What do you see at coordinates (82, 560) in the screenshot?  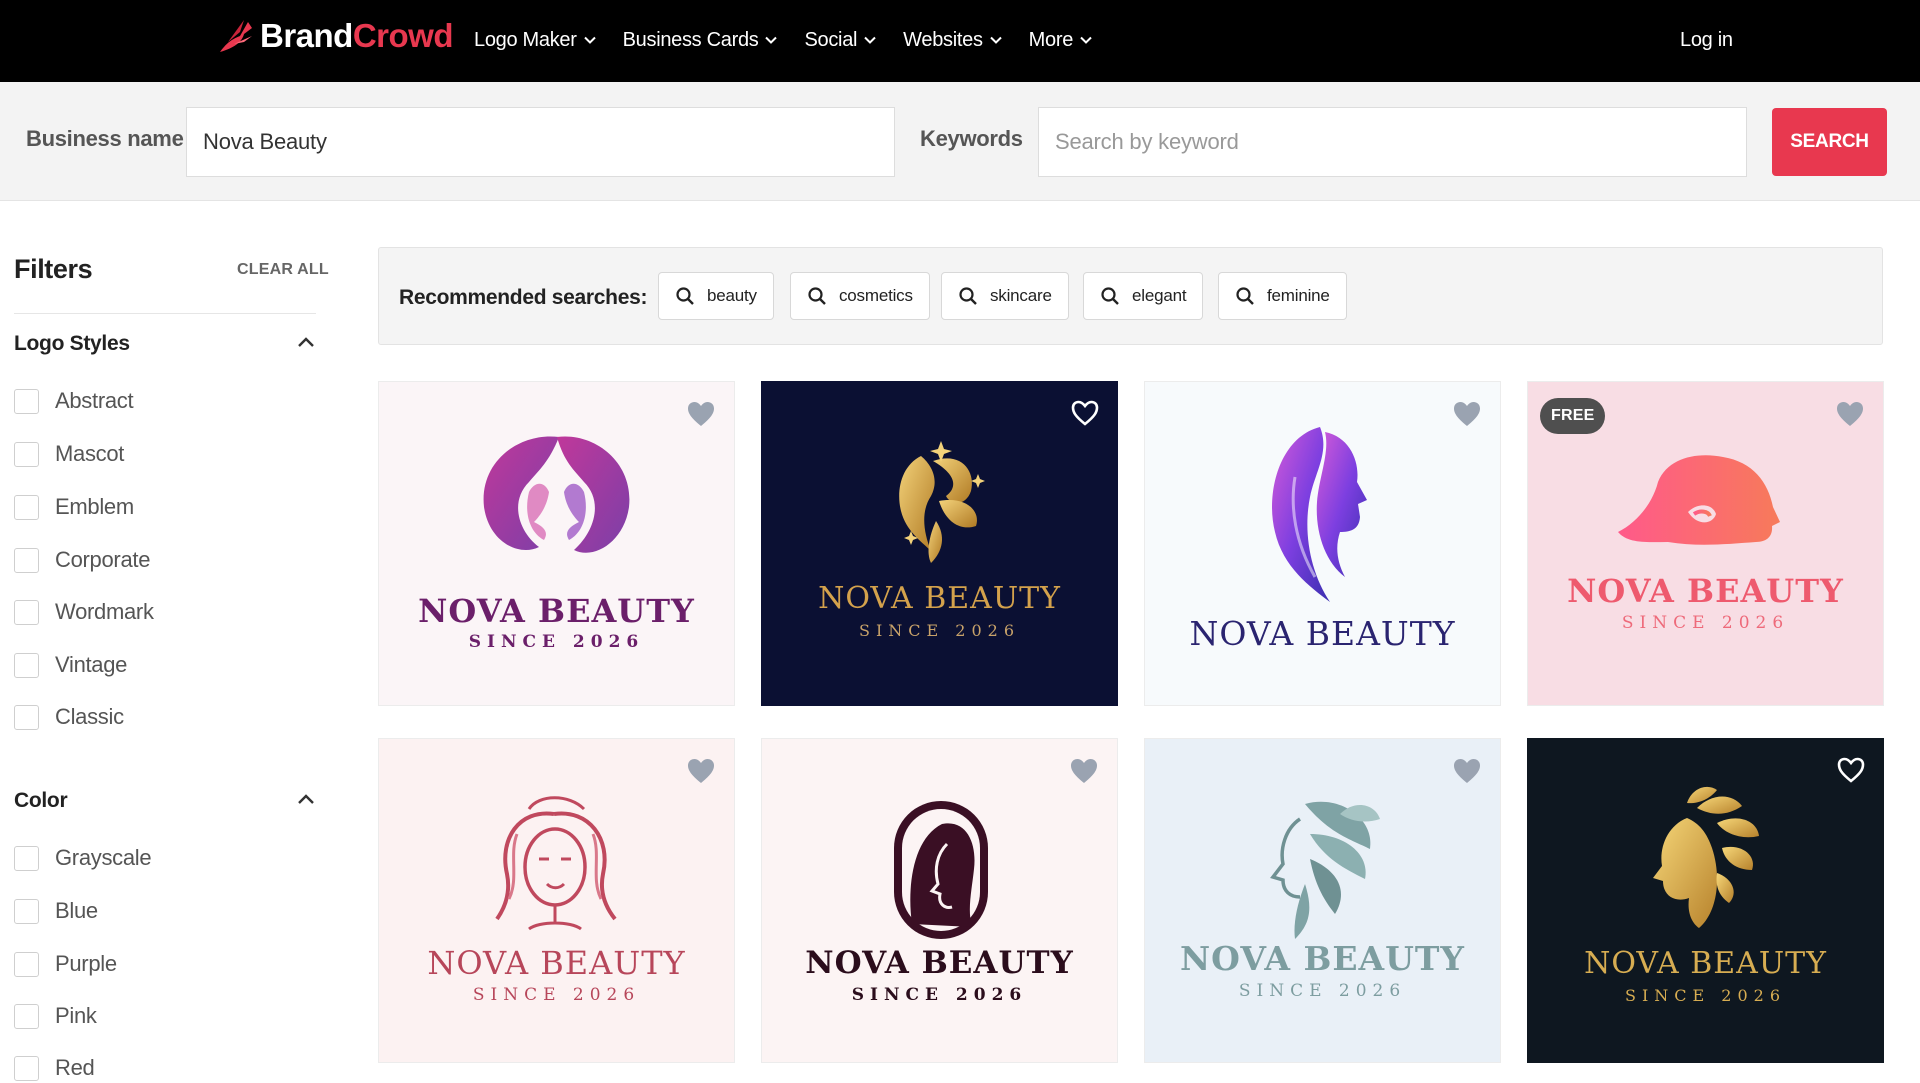 I see `filter-corporate: Corporate` at bounding box center [82, 560].